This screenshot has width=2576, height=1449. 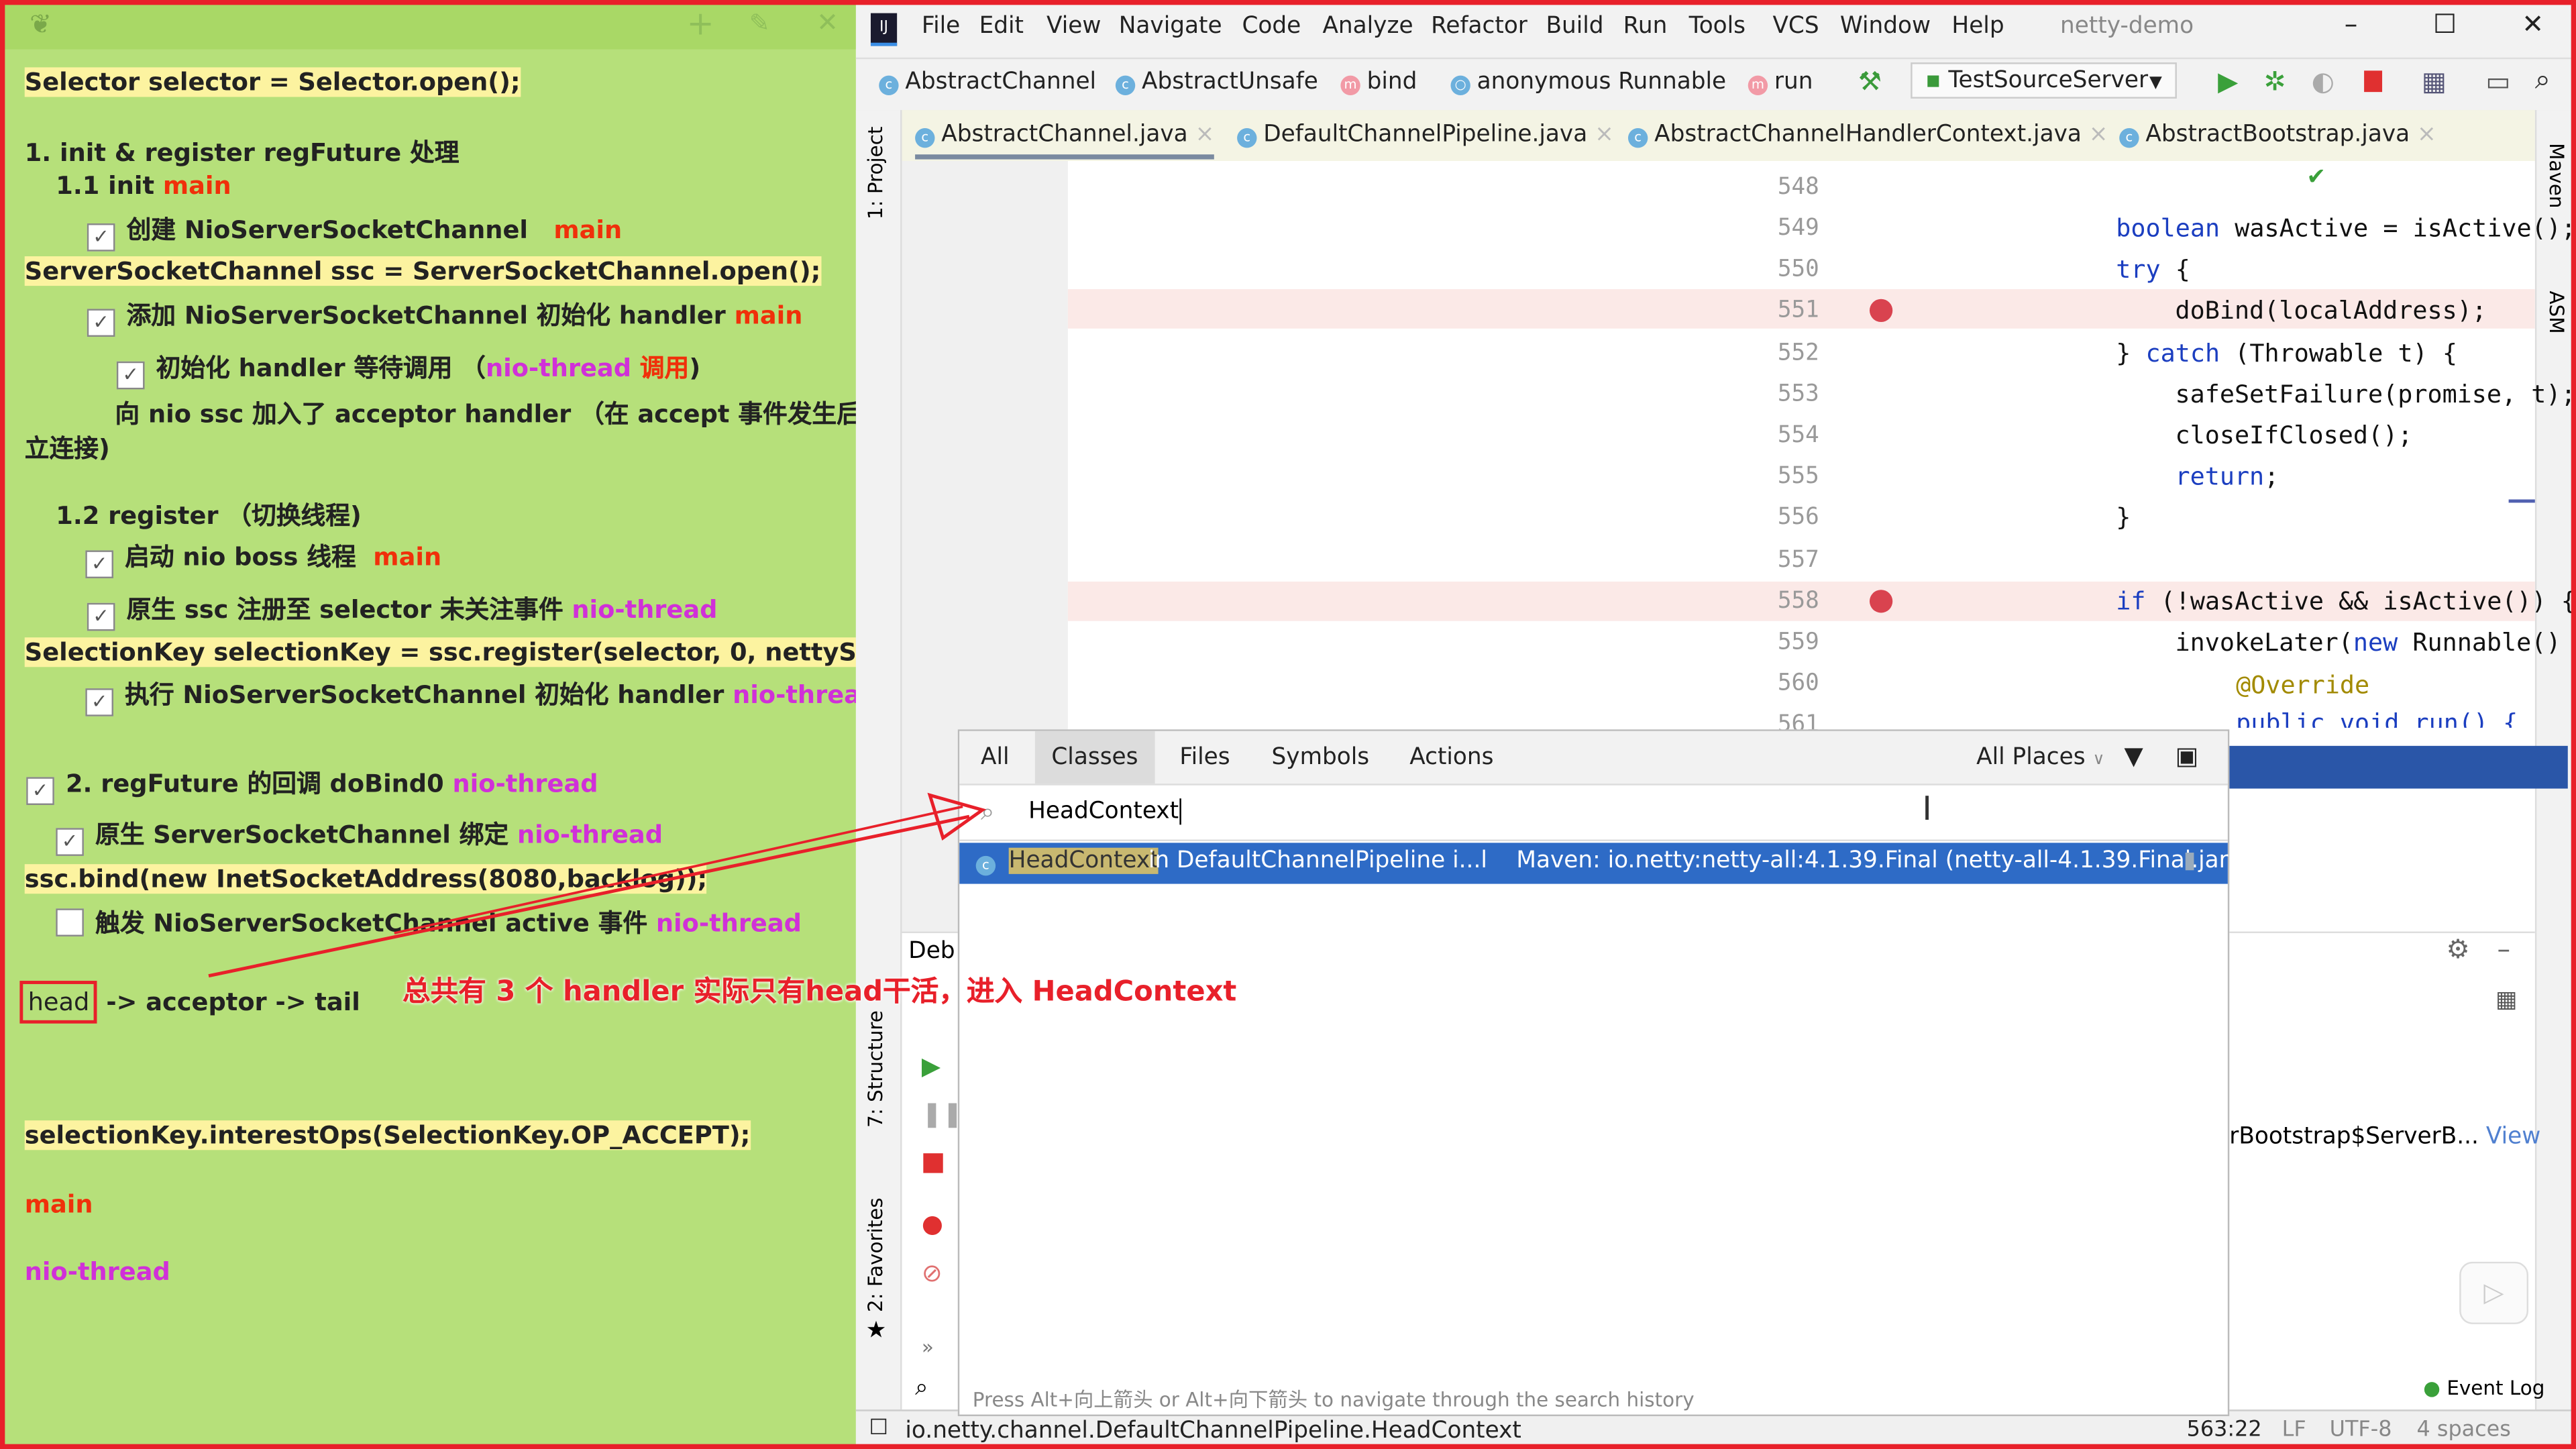 What do you see at coordinates (957, 816) in the screenshot?
I see `arrow-head` at bounding box center [957, 816].